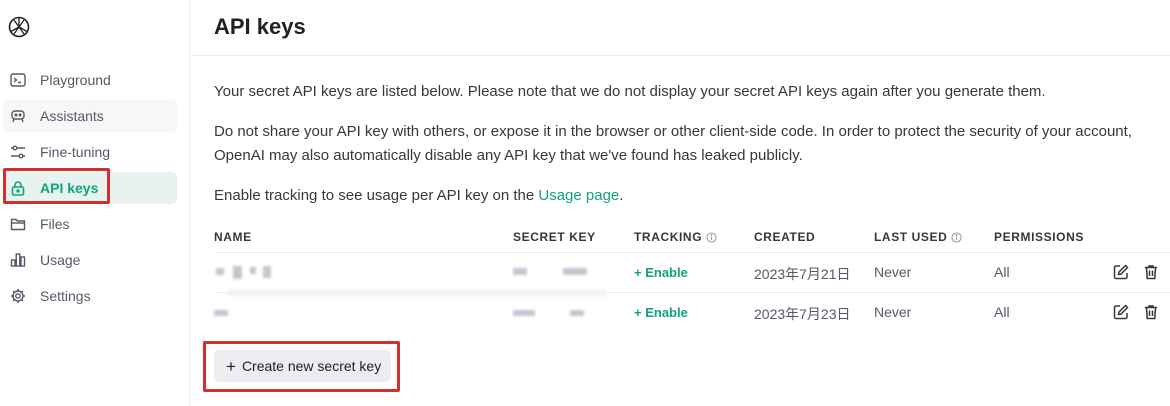 The height and width of the screenshot is (406, 1170). Describe the element at coordinates (578, 195) in the screenshot. I see `usage-page-link: Usage page` at that location.